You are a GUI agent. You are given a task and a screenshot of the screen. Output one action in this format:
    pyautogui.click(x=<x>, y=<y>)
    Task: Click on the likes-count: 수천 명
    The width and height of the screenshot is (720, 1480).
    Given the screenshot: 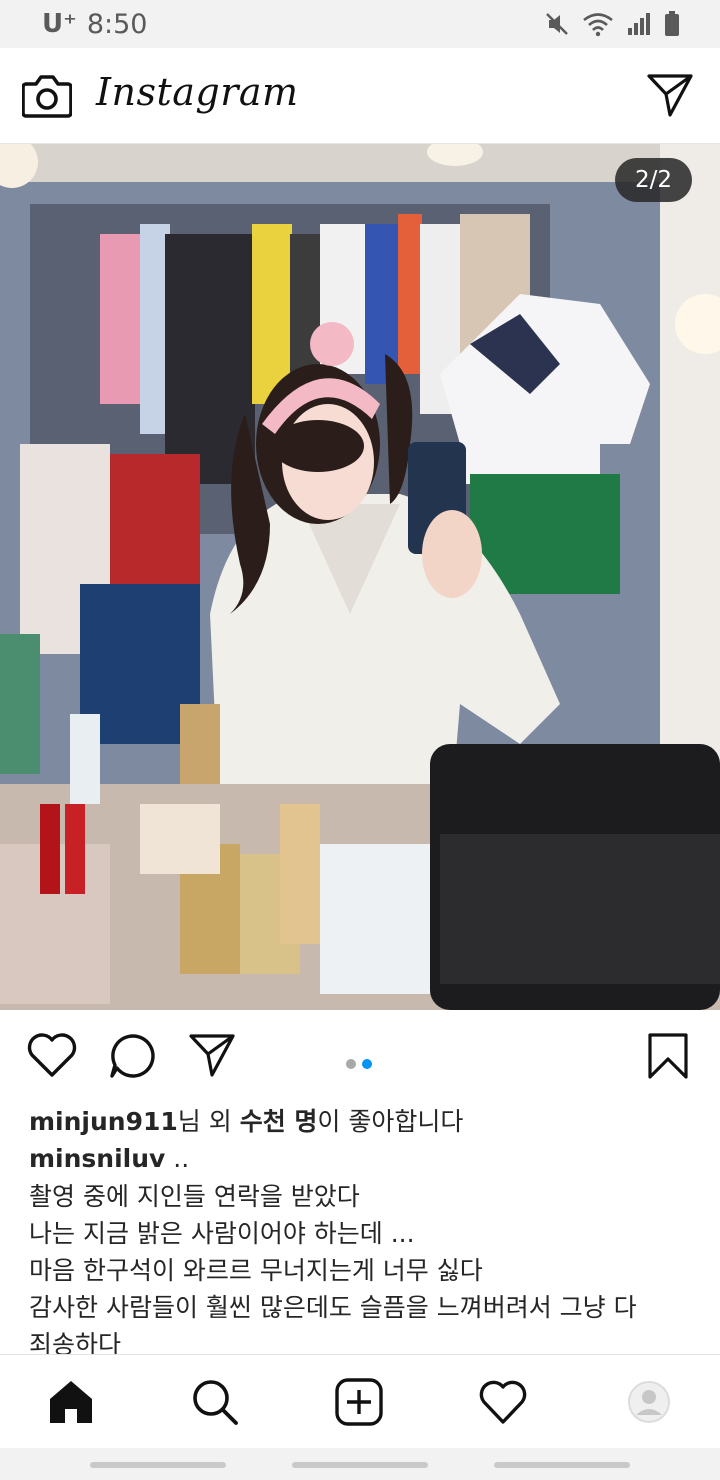 What is the action you would take?
    pyautogui.click(x=279, y=1121)
    